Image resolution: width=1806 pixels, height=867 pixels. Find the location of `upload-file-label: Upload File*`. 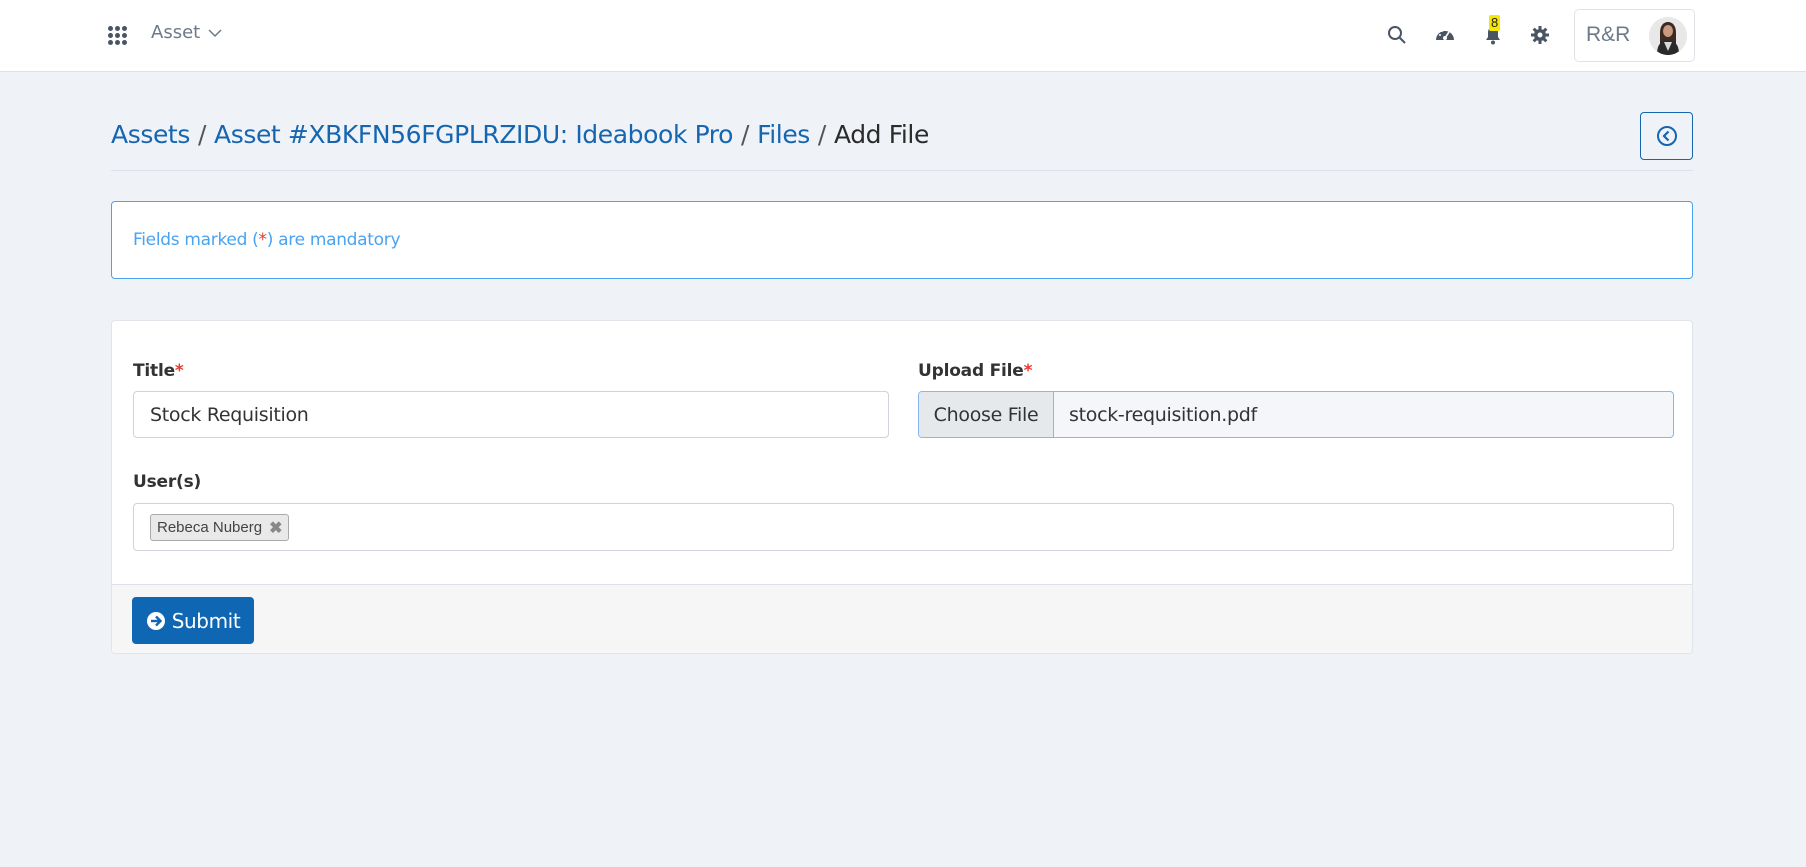

upload-file-label: Upload File* is located at coordinates (975, 371).